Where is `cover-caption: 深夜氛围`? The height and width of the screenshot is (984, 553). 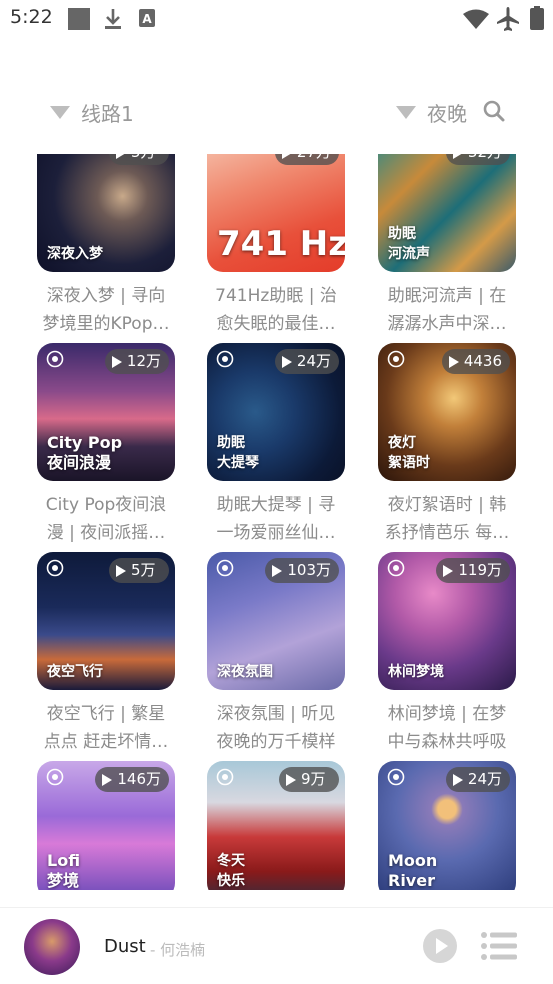 cover-caption: 深夜氛围 is located at coordinates (245, 672).